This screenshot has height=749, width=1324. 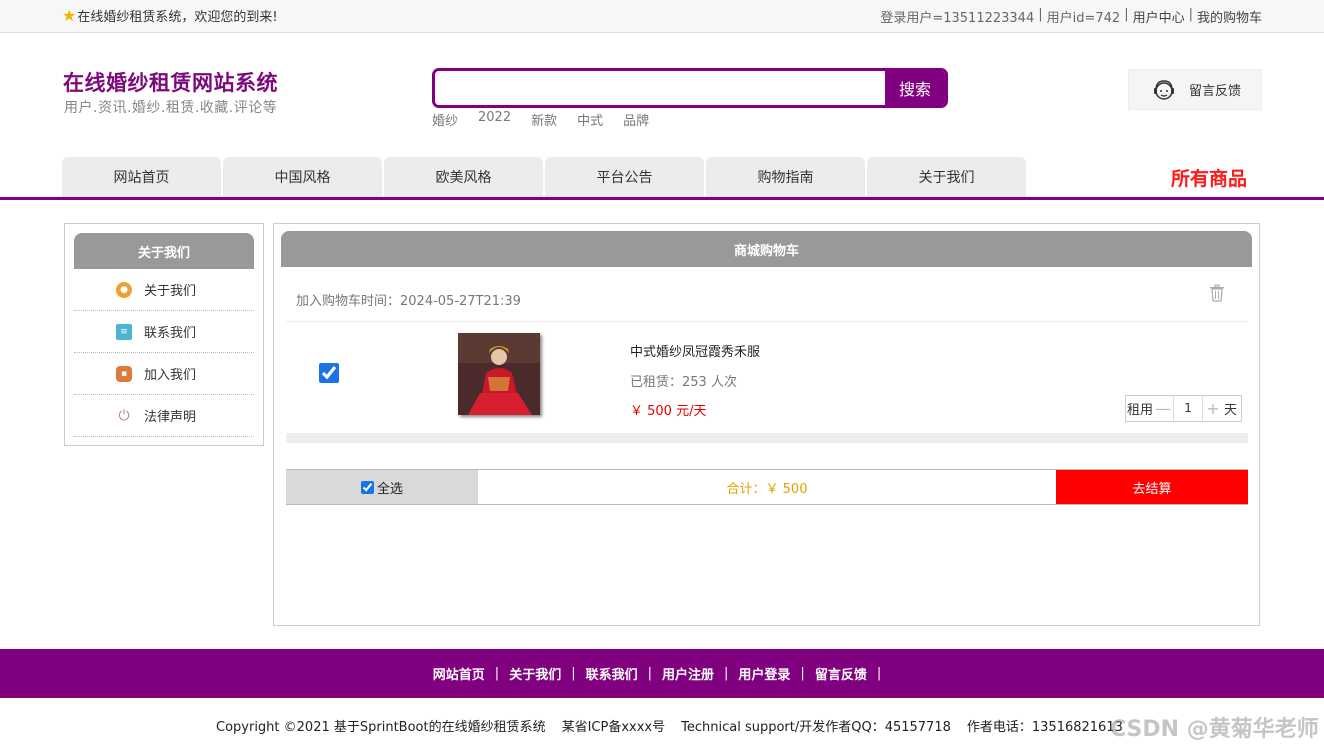 I want to click on product-image, so click(x=499, y=374).